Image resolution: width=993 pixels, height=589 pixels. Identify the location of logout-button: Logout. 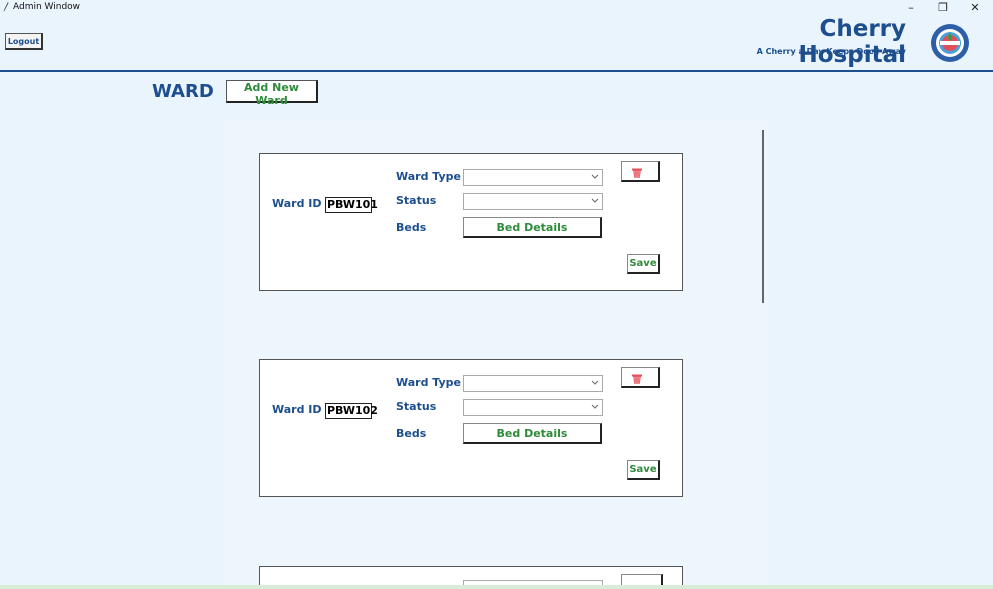
(24, 41).